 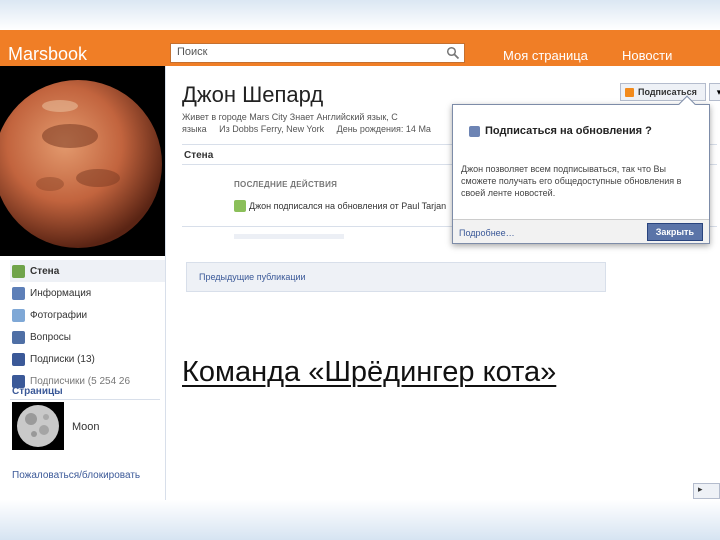 What do you see at coordinates (59, 315) in the screenshot?
I see `sidebar-item-label: Фотографии` at bounding box center [59, 315].